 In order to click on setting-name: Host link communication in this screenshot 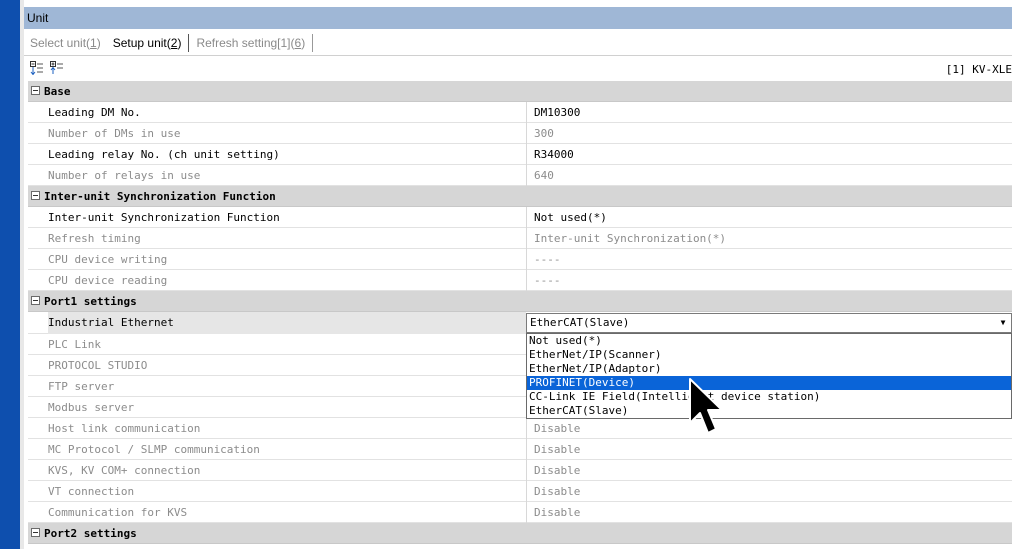, I will do `click(124, 428)`.